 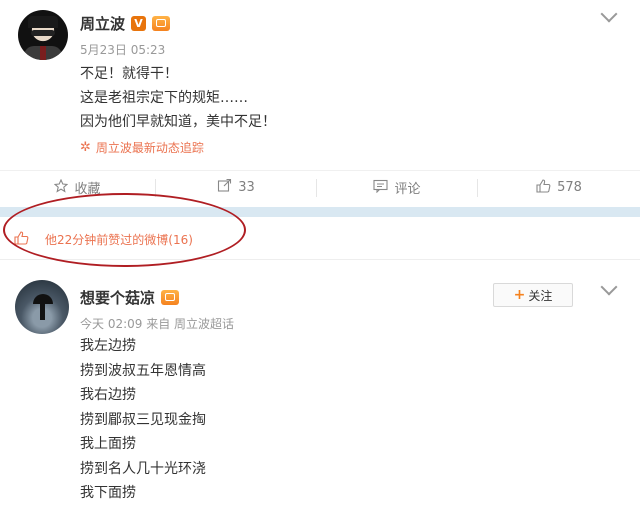 What do you see at coordinates (519, 295) in the screenshot?
I see `plus-icon: +` at bounding box center [519, 295].